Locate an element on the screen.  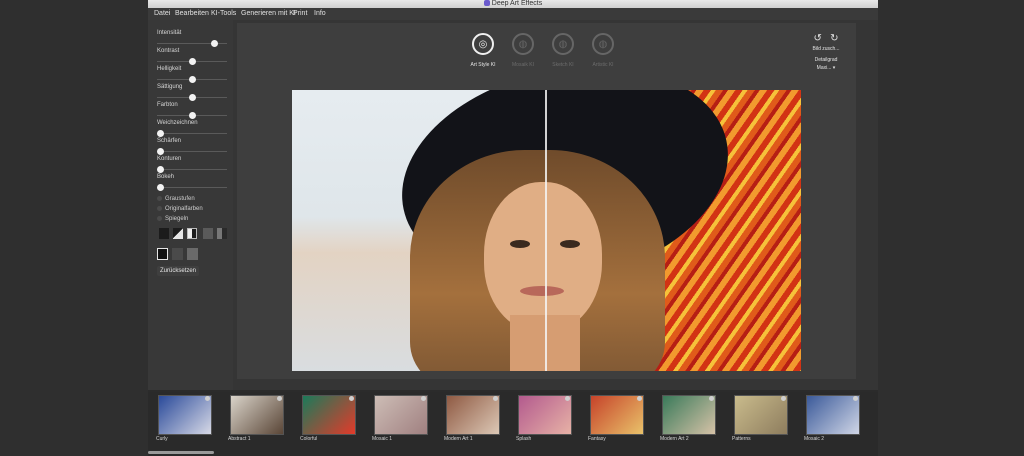
compare-divider-handle is located at coordinates (546, 230).